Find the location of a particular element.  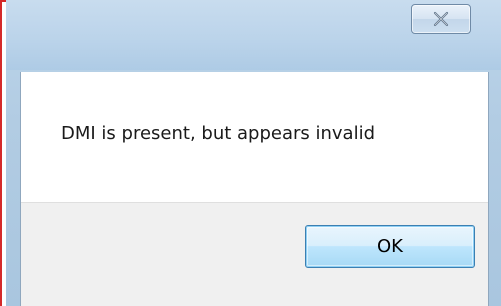

ok-button: OK is located at coordinates (390, 246).